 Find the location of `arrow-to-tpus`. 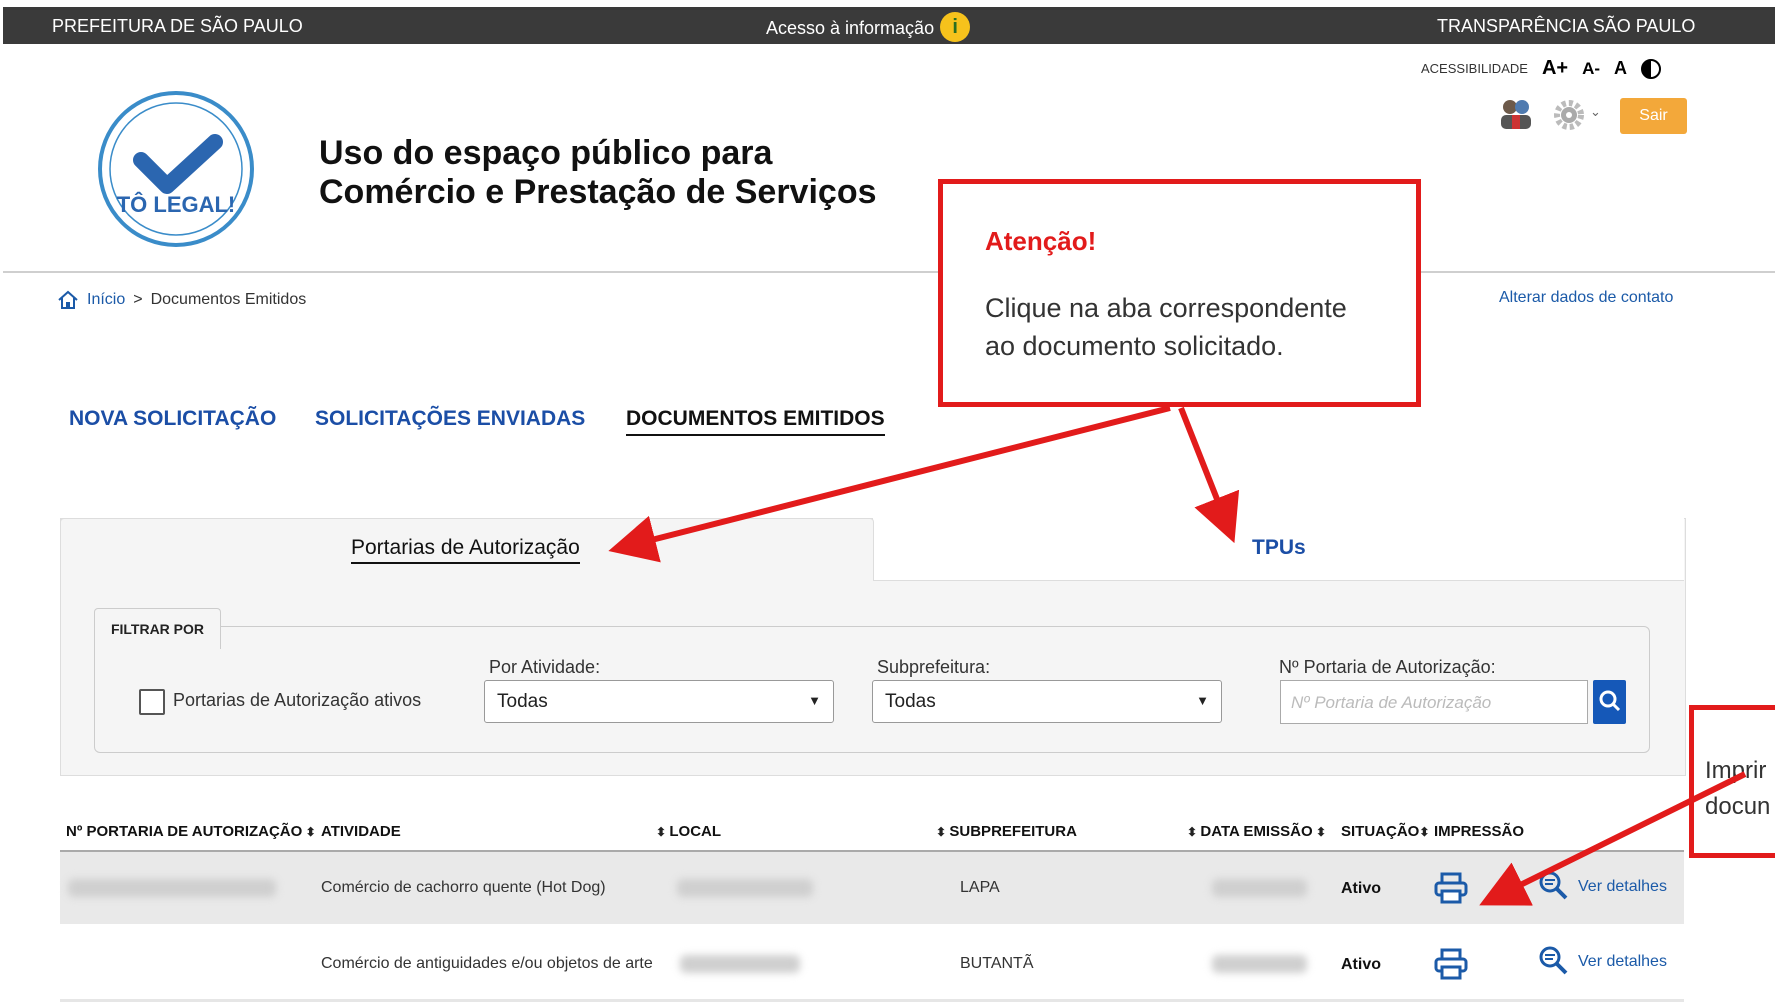

arrow-to-tpus is located at coordinates (1209, 475).